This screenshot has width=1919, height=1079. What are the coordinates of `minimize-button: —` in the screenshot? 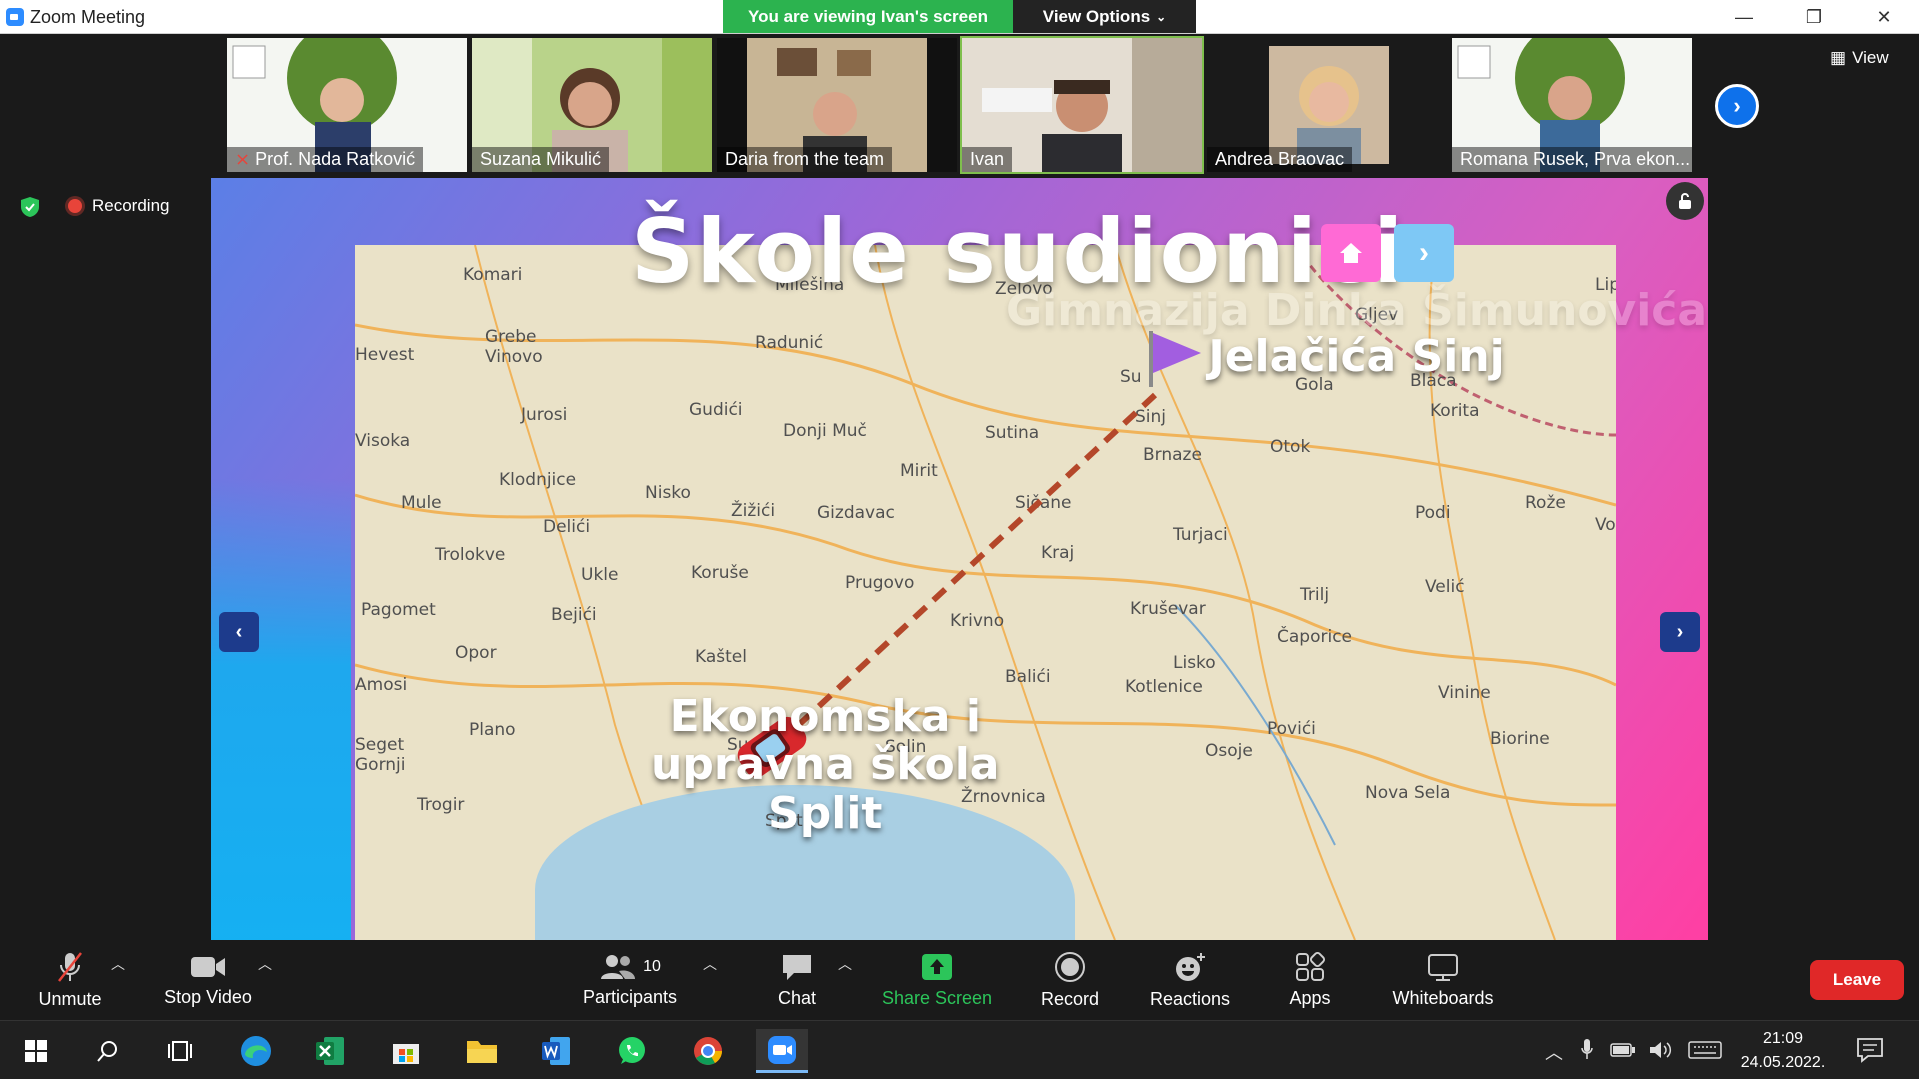 It's located at (1744, 17).